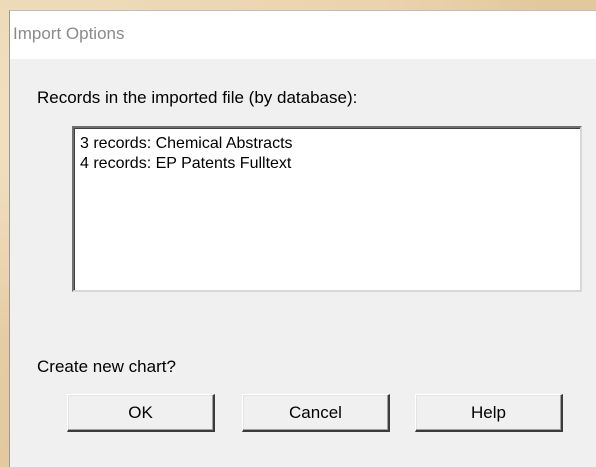  Describe the element at coordinates (330, 144) in the screenshot. I see `list-item: 3 records: Chemical Abstracts` at that location.